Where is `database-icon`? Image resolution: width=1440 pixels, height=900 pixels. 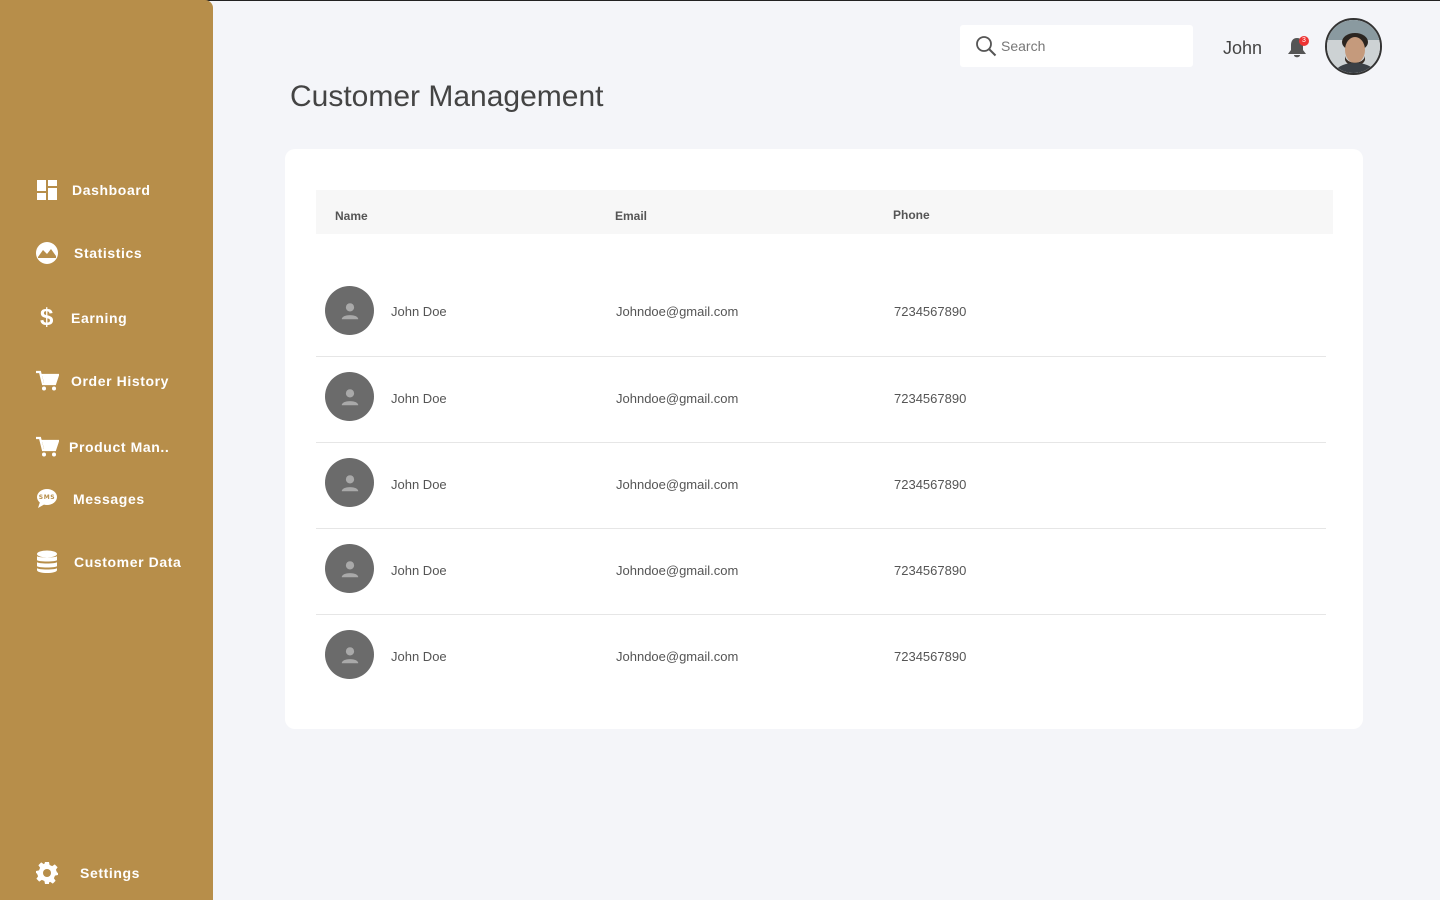 database-icon is located at coordinates (47, 562).